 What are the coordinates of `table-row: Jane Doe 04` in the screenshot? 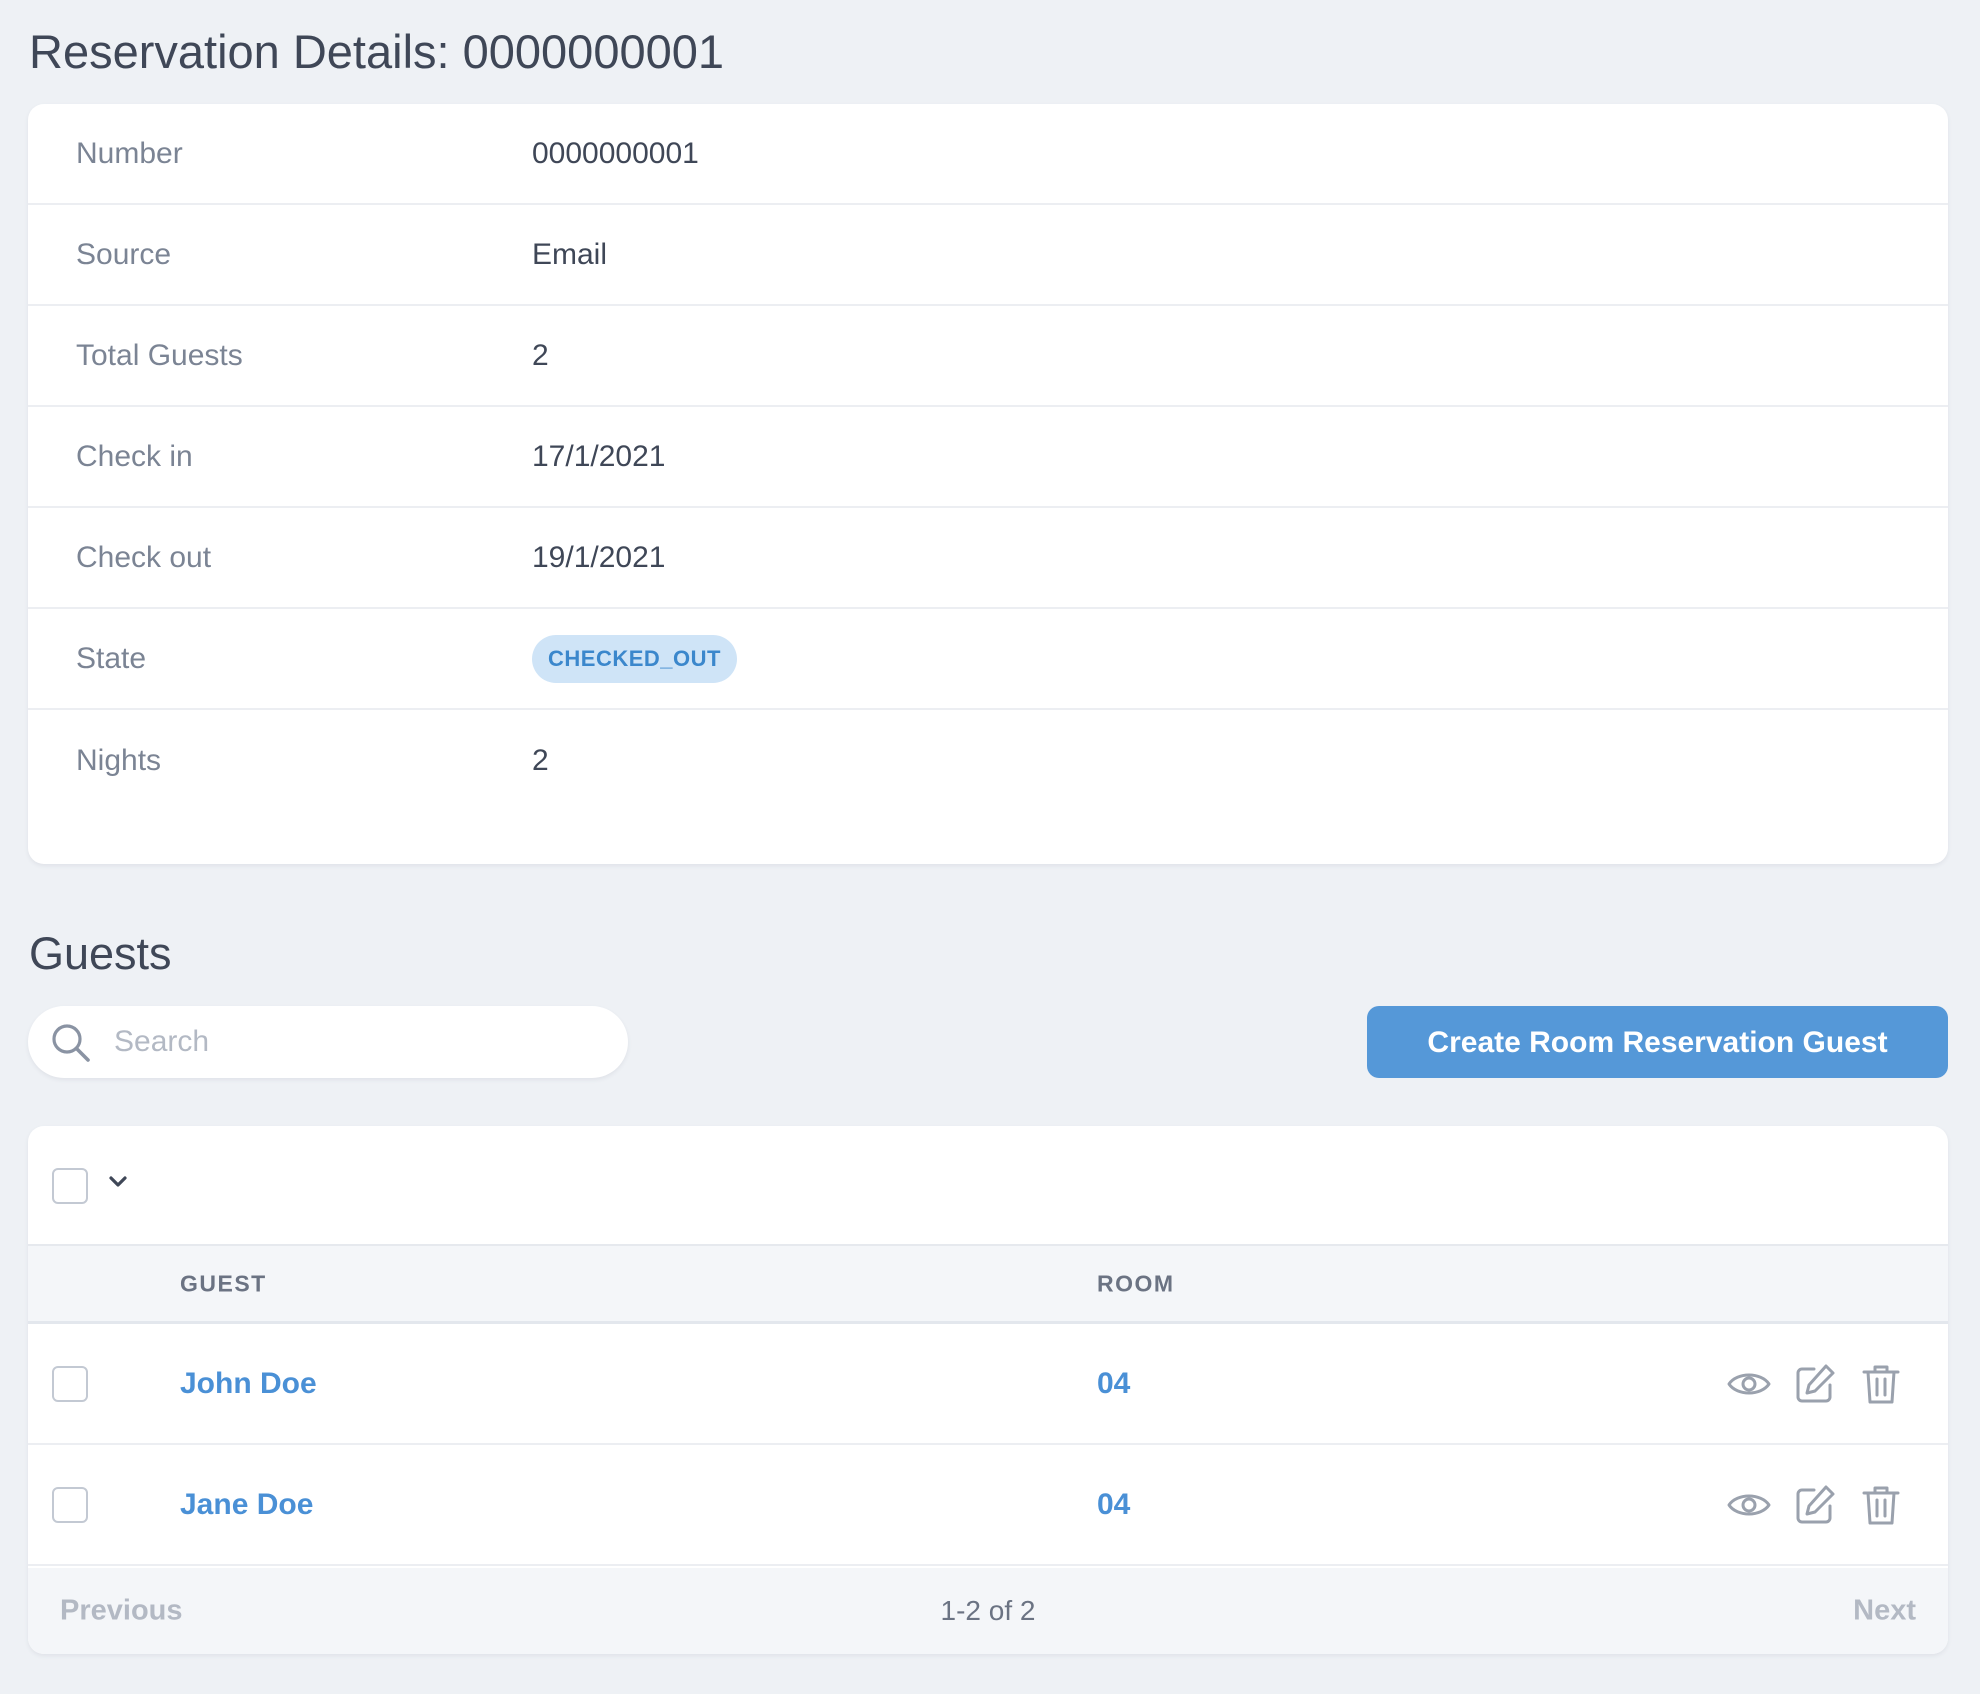 It's located at (988, 1505).